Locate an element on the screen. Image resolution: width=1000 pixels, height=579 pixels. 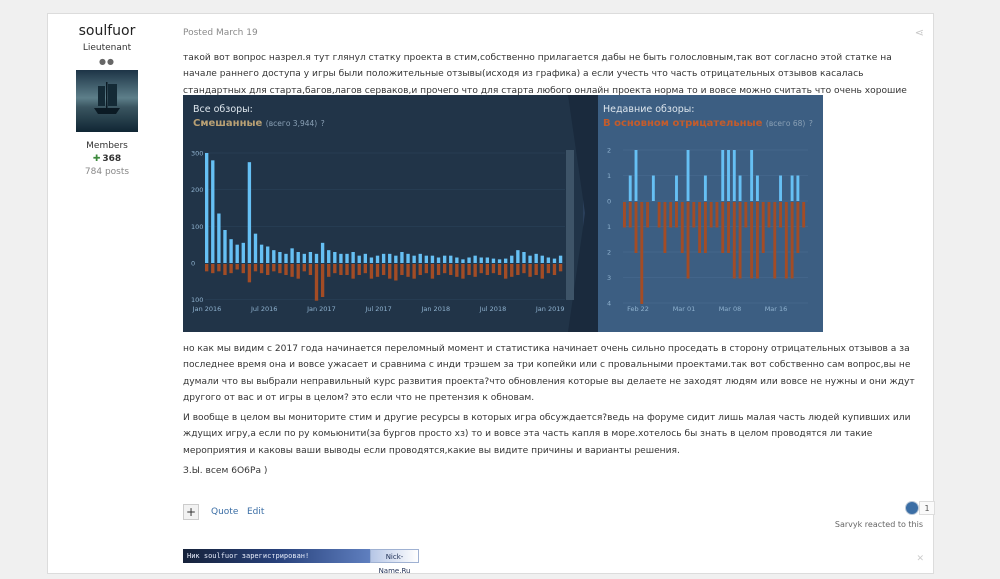
plus-circle-icon: ✚ is located at coordinates (96, 159).